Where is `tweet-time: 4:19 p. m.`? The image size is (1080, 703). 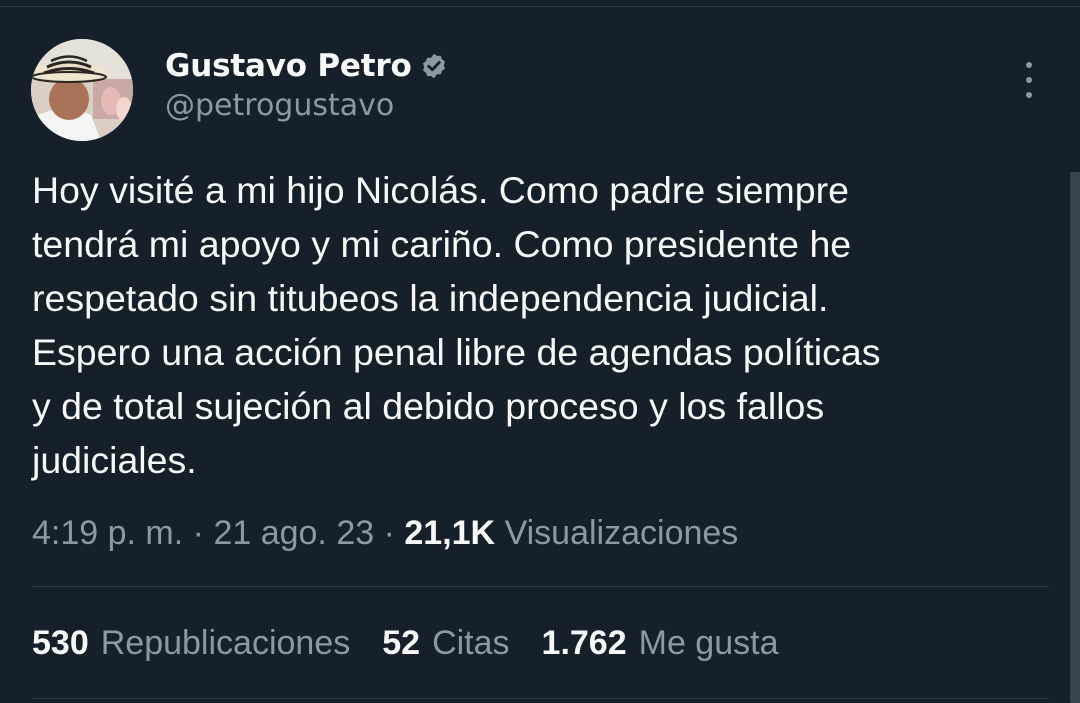
tweet-time: 4:19 p. m. is located at coordinates (107, 533).